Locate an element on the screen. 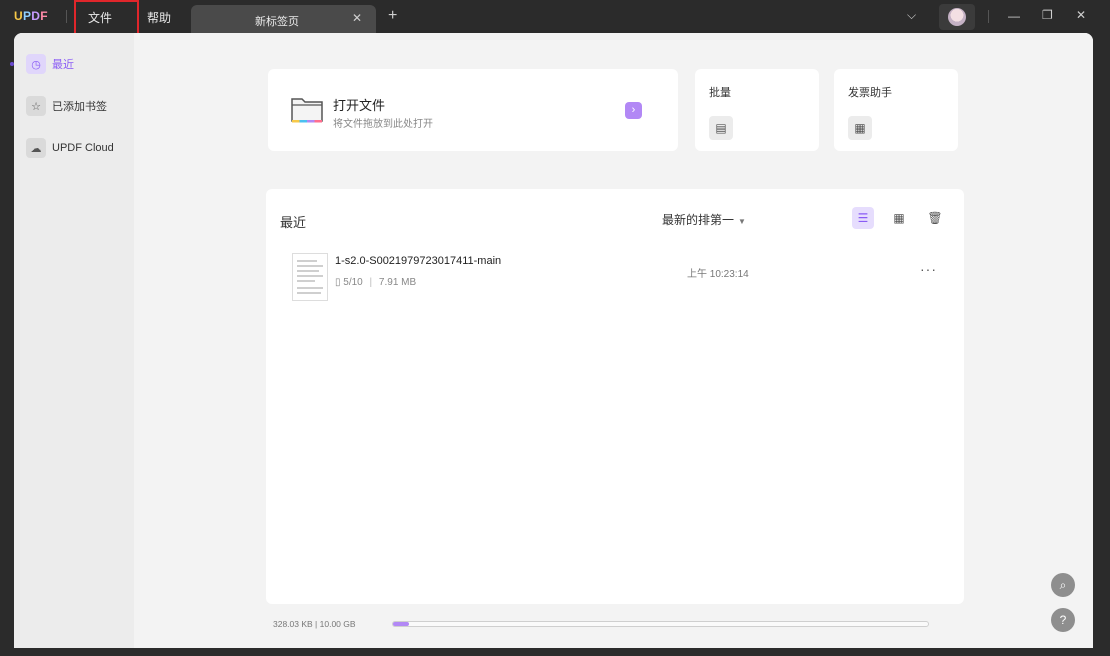  tab-new: 新标签页 ✕ is located at coordinates (283, 19).